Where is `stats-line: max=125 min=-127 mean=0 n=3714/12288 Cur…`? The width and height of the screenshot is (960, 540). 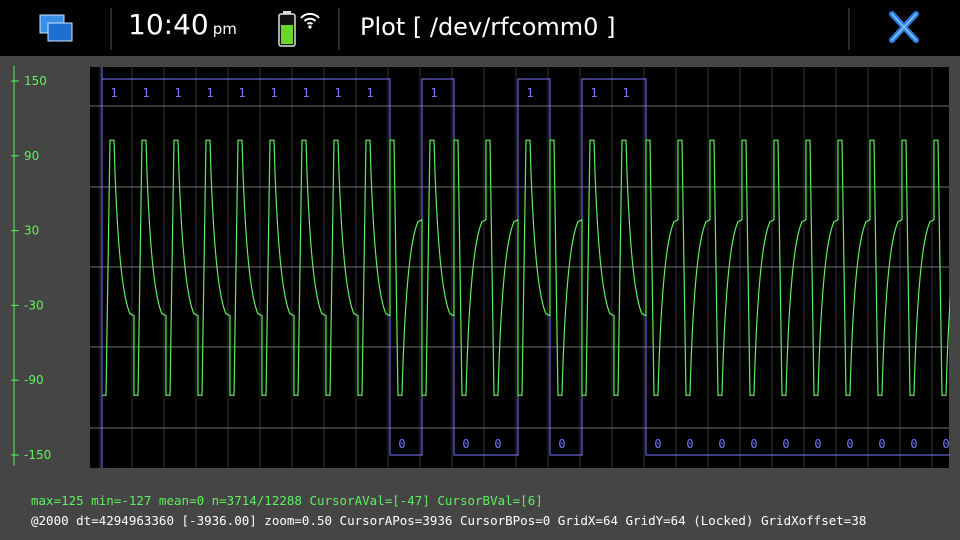
stats-line: max=125 min=-127 mean=0 n=3714/12288 Cur… is located at coordinates (287, 500).